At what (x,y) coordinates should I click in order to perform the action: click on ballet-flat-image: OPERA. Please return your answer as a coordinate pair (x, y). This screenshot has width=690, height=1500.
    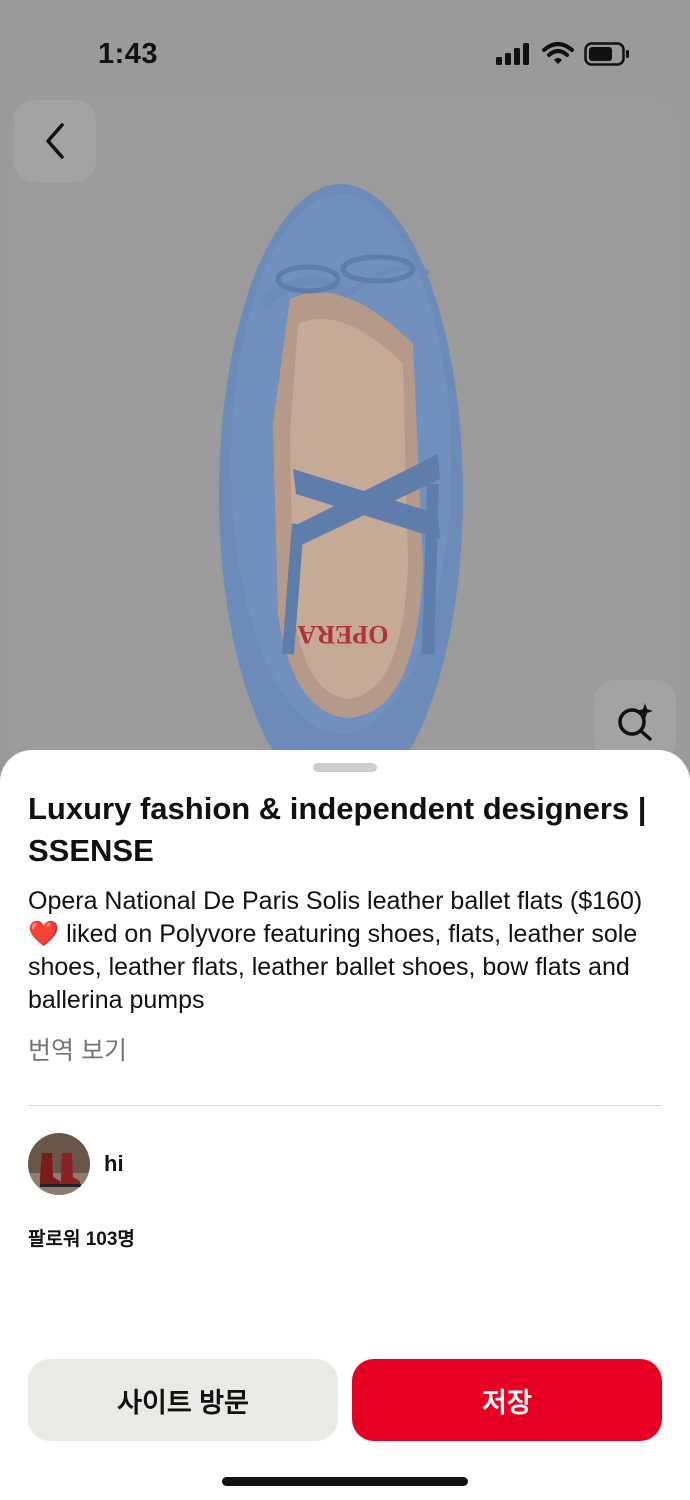
    Looking at the image, I should click on (341, 494).